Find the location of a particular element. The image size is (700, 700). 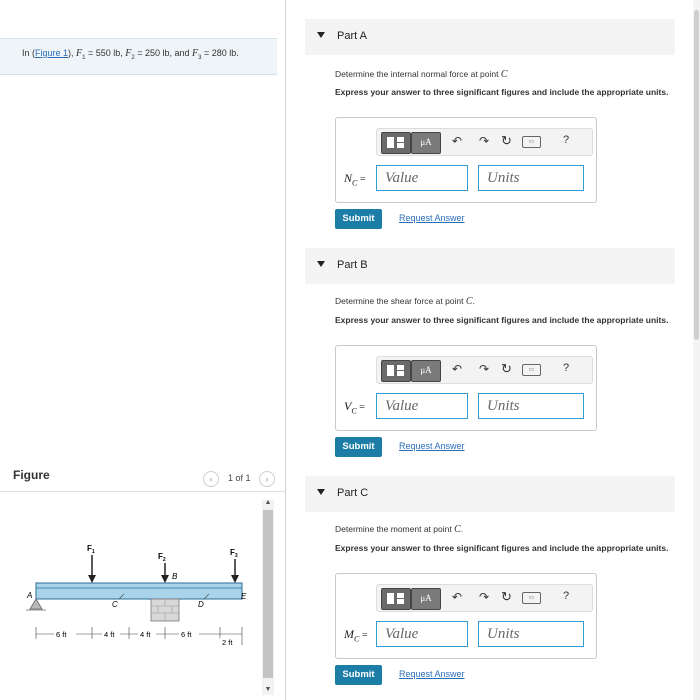

beam is located at coordinates (139, 591).